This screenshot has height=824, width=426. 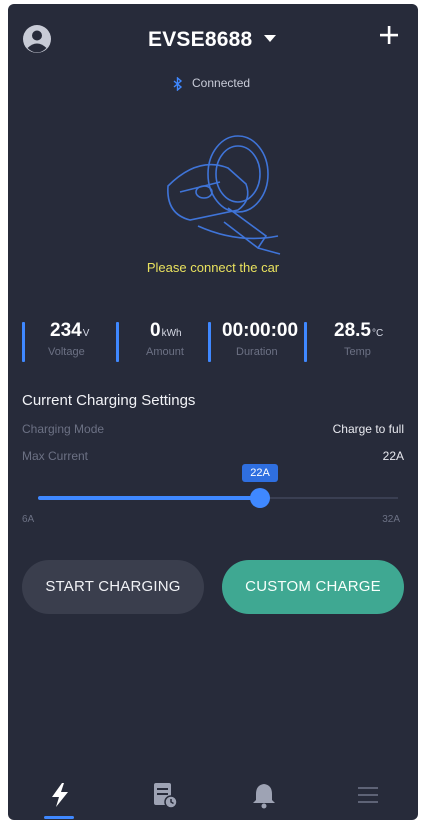 What do you see at coordinates (260, 473) in the screenshot?
I see `slider-value-bubble: 22A` at bounding box center [260, 473].